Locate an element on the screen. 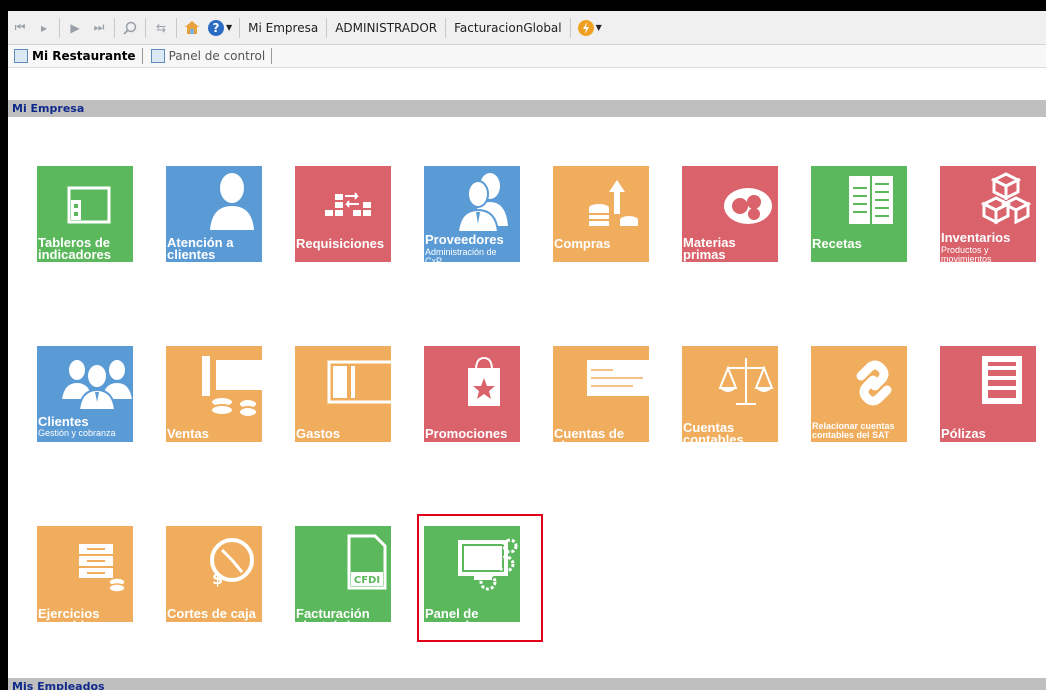 This screenshot has height=690, width=1046. section-header-mis-empleados: Mis Empleados is located at coordinates (527, 684).